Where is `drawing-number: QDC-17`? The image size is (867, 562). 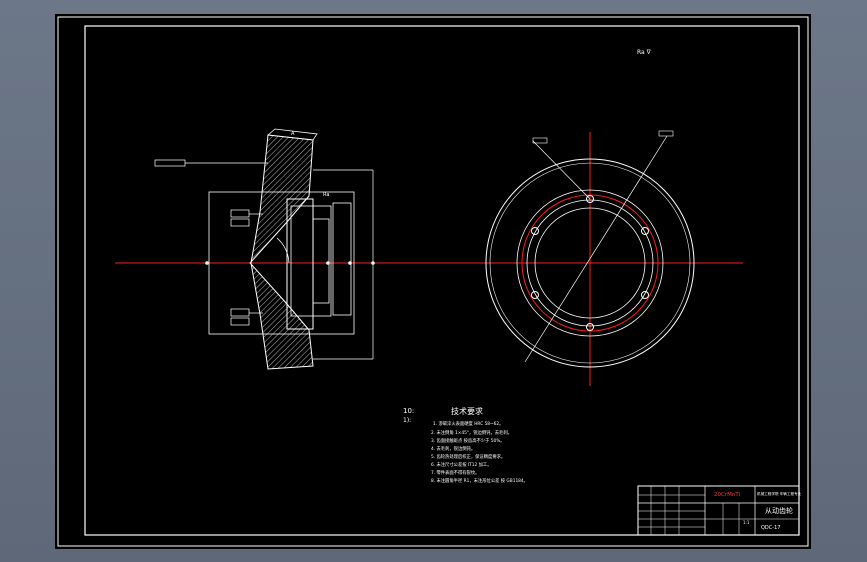
drawing-number: QDC-17 is located at coordinates (770, 528).